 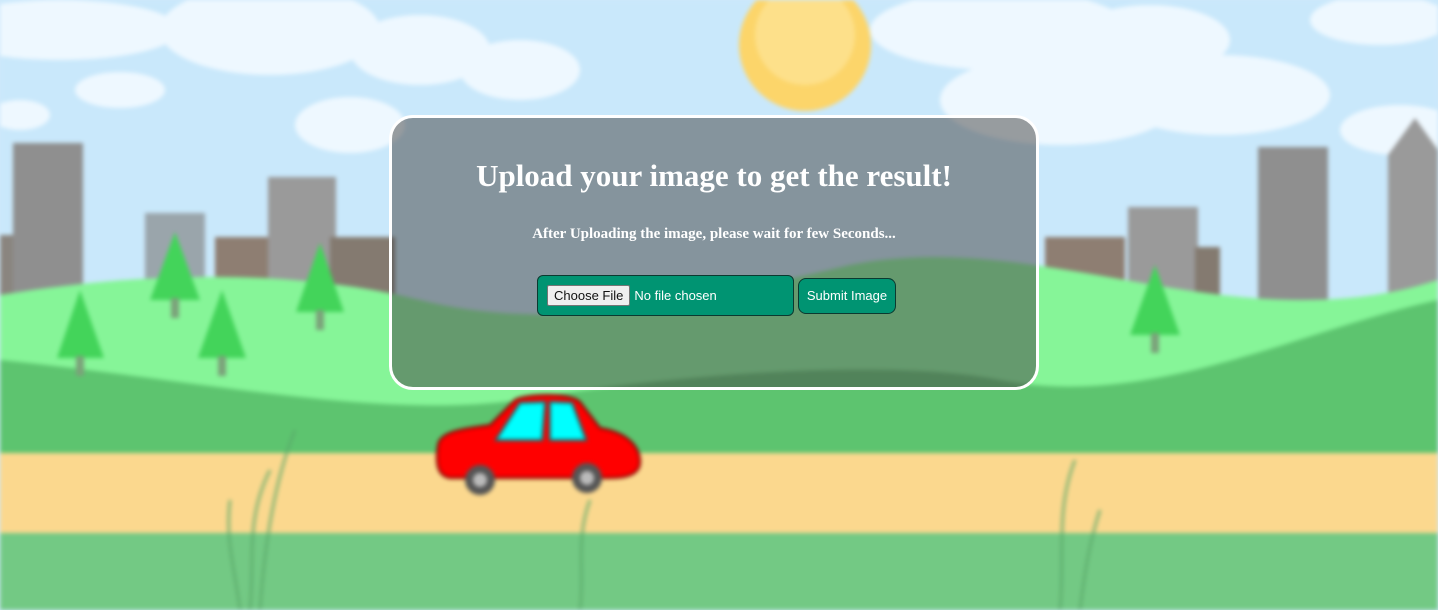 I want to click on grass, so click(x=719, y=571).